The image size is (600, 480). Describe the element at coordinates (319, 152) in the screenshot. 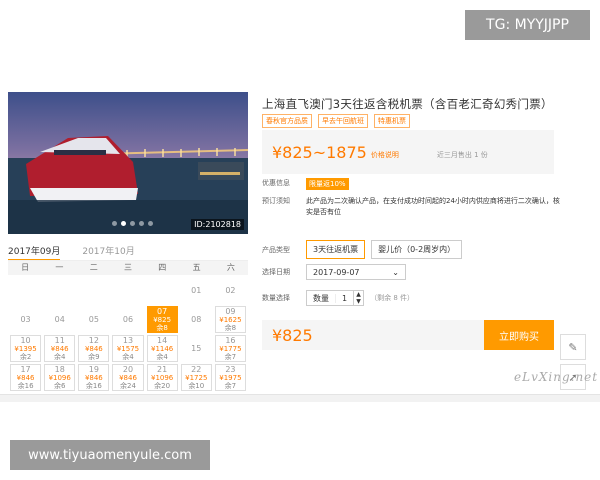

I see `price-range: ¥825~1875` at that location.